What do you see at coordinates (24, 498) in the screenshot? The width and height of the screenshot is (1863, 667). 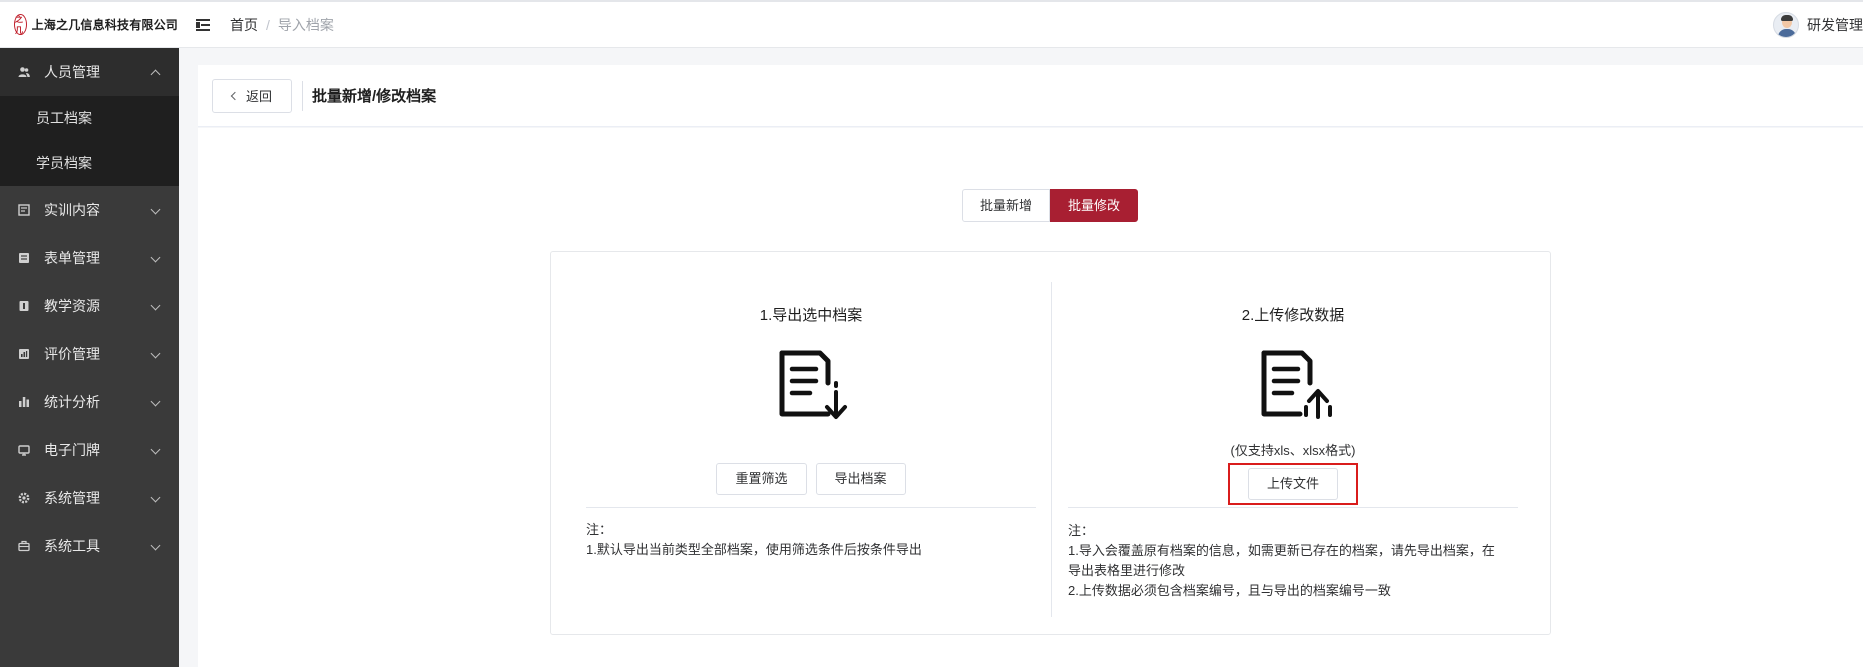 I see `gear-icon` at bounding box center [24, 498].